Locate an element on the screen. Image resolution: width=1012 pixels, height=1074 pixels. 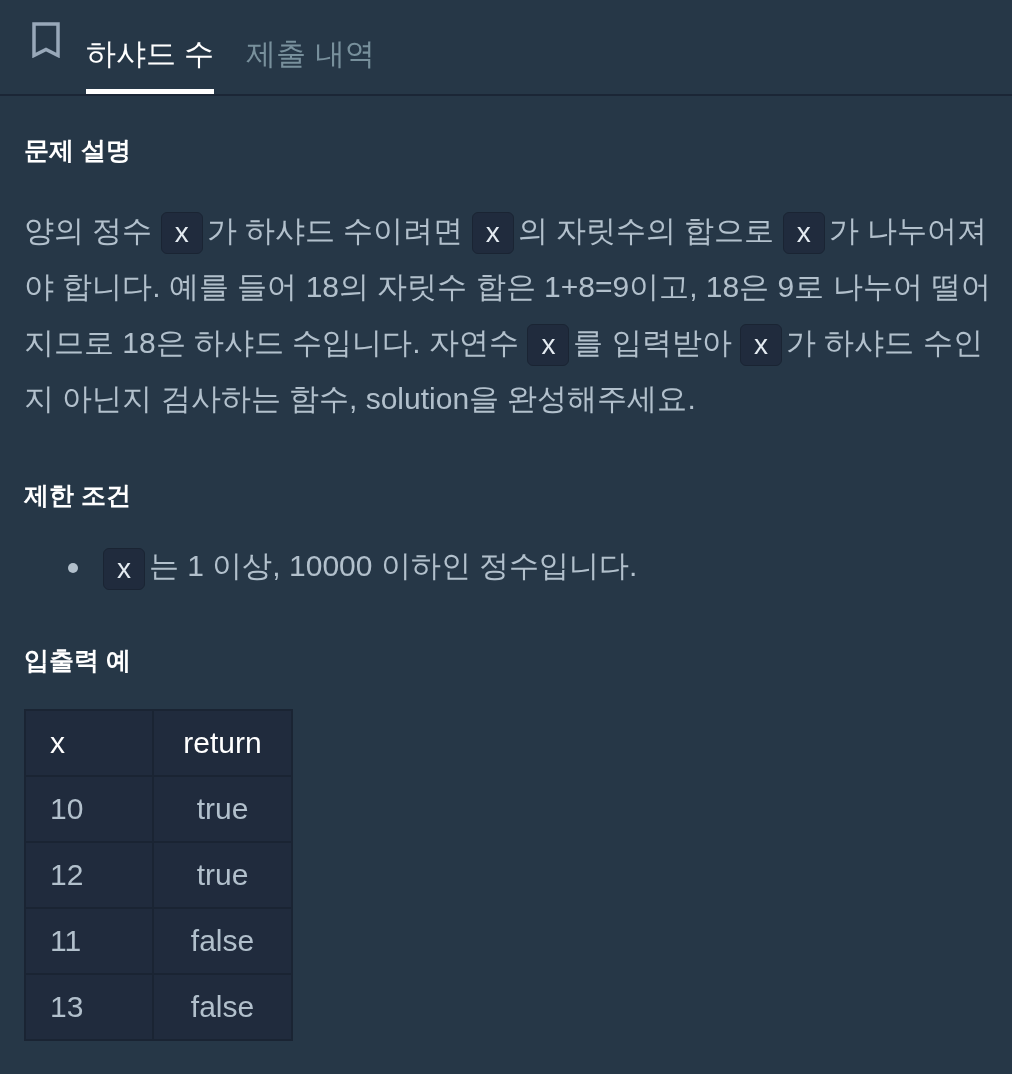
table-cell: 12 is located at coordinates (89, 875).